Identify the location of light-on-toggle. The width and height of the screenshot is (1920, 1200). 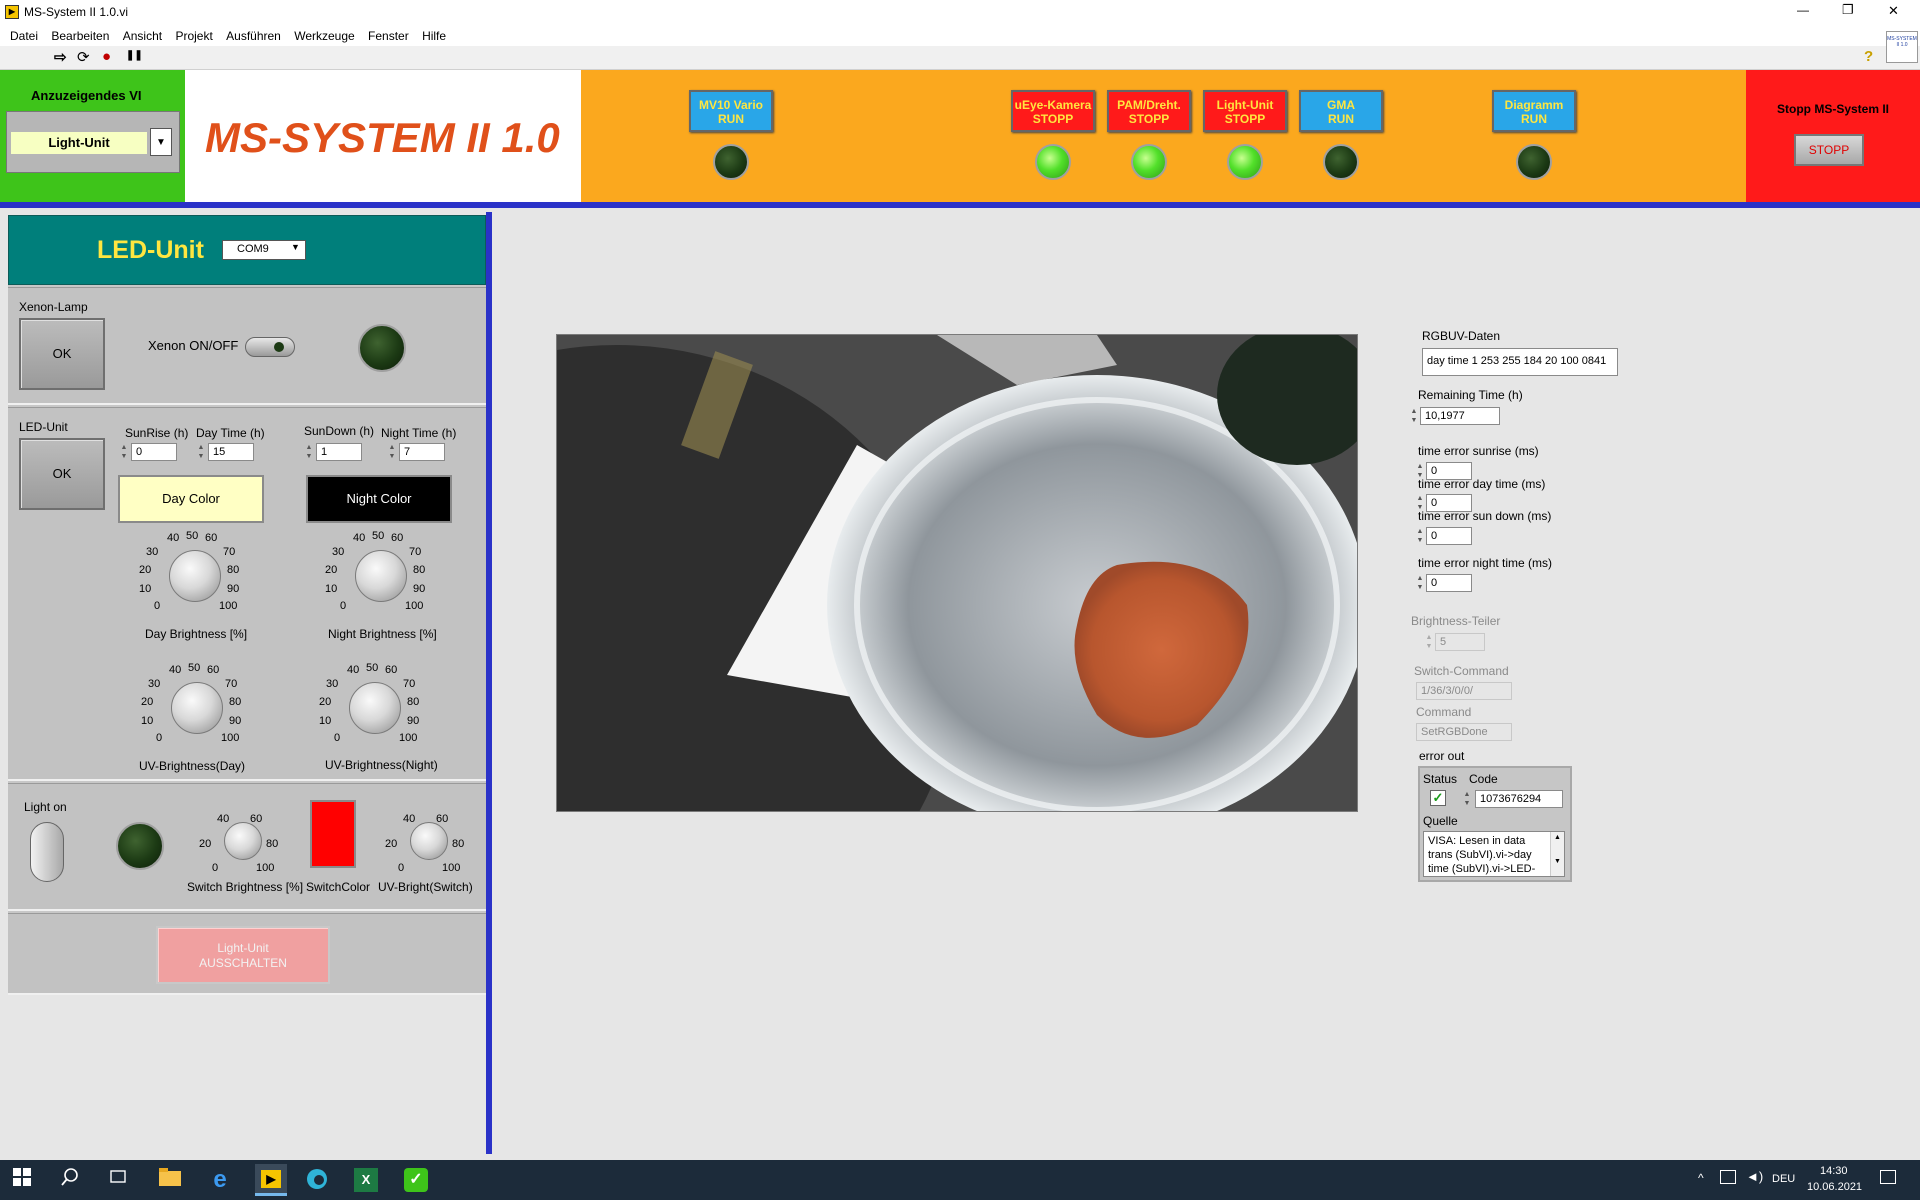
(47, 852).